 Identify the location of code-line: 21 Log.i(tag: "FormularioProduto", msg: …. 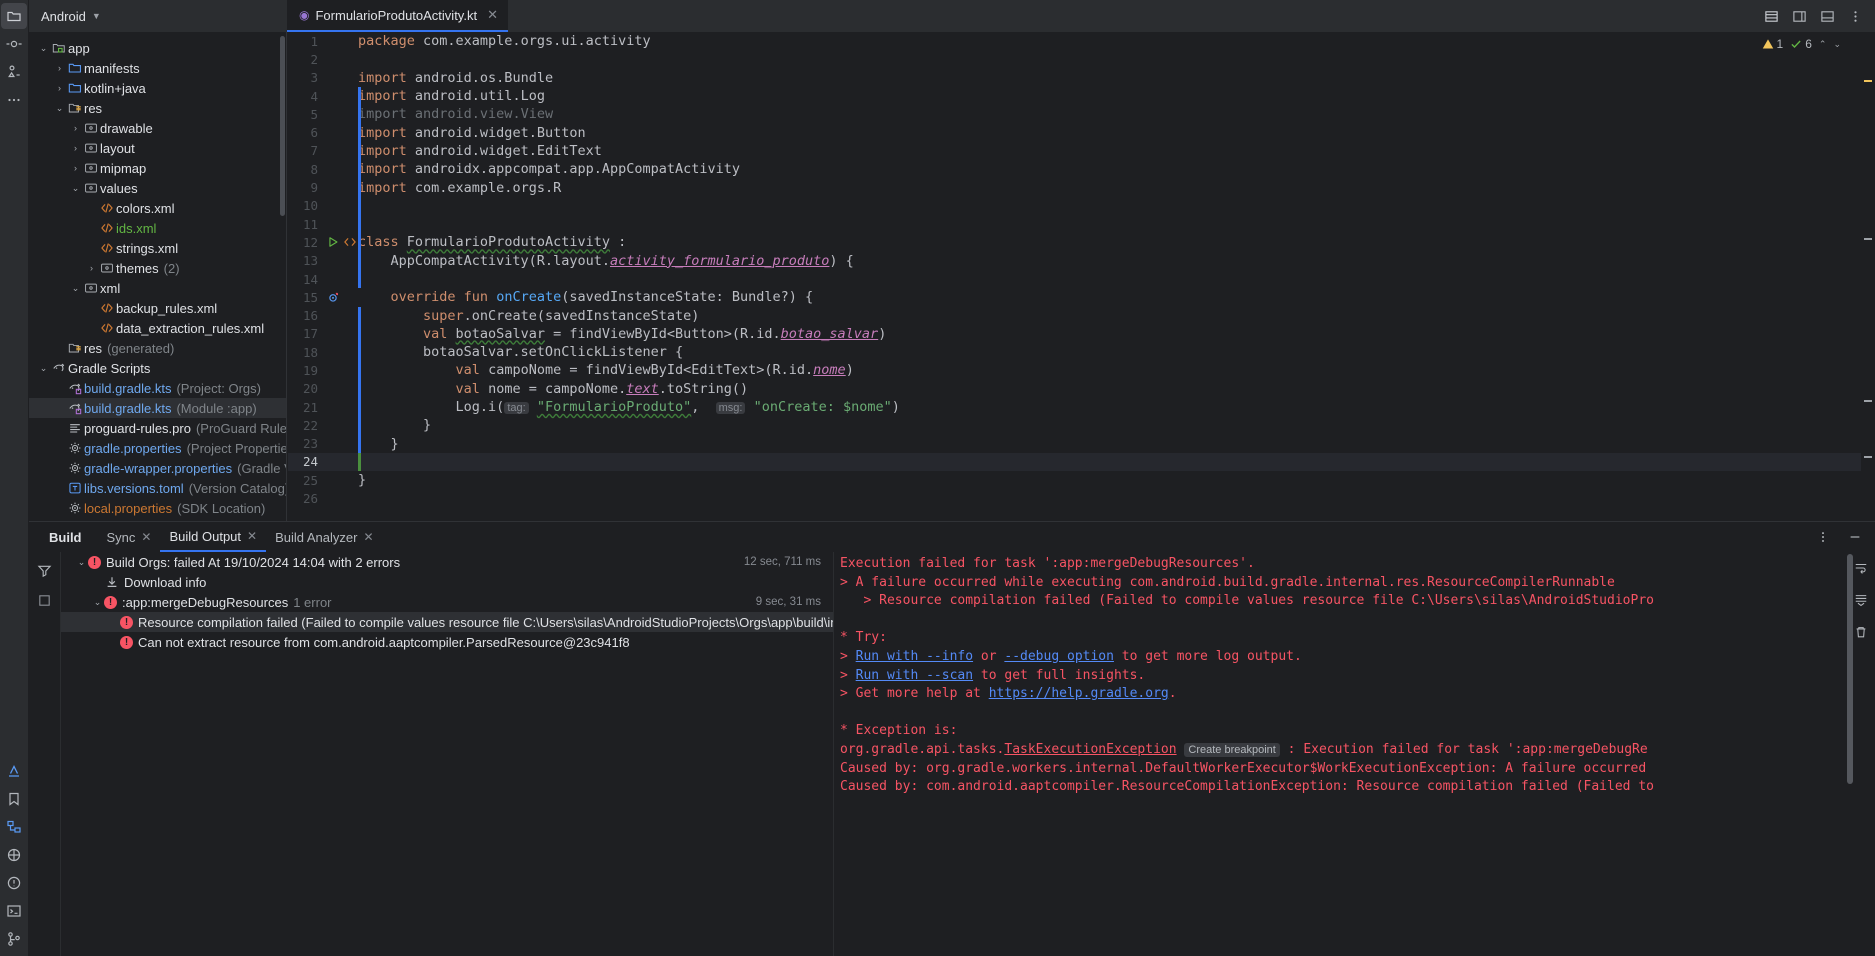
(1081, 407).